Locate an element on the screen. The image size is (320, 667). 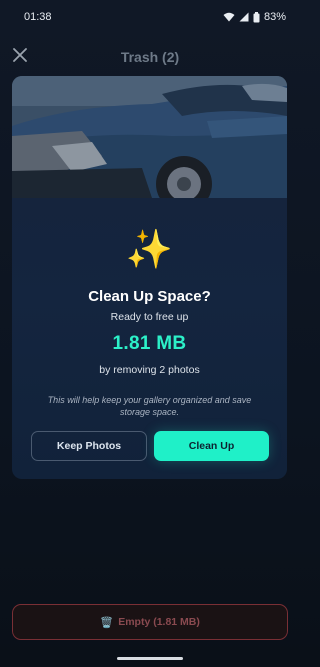
status-bar: 01:38 83% is located at coordinates (150, 17).